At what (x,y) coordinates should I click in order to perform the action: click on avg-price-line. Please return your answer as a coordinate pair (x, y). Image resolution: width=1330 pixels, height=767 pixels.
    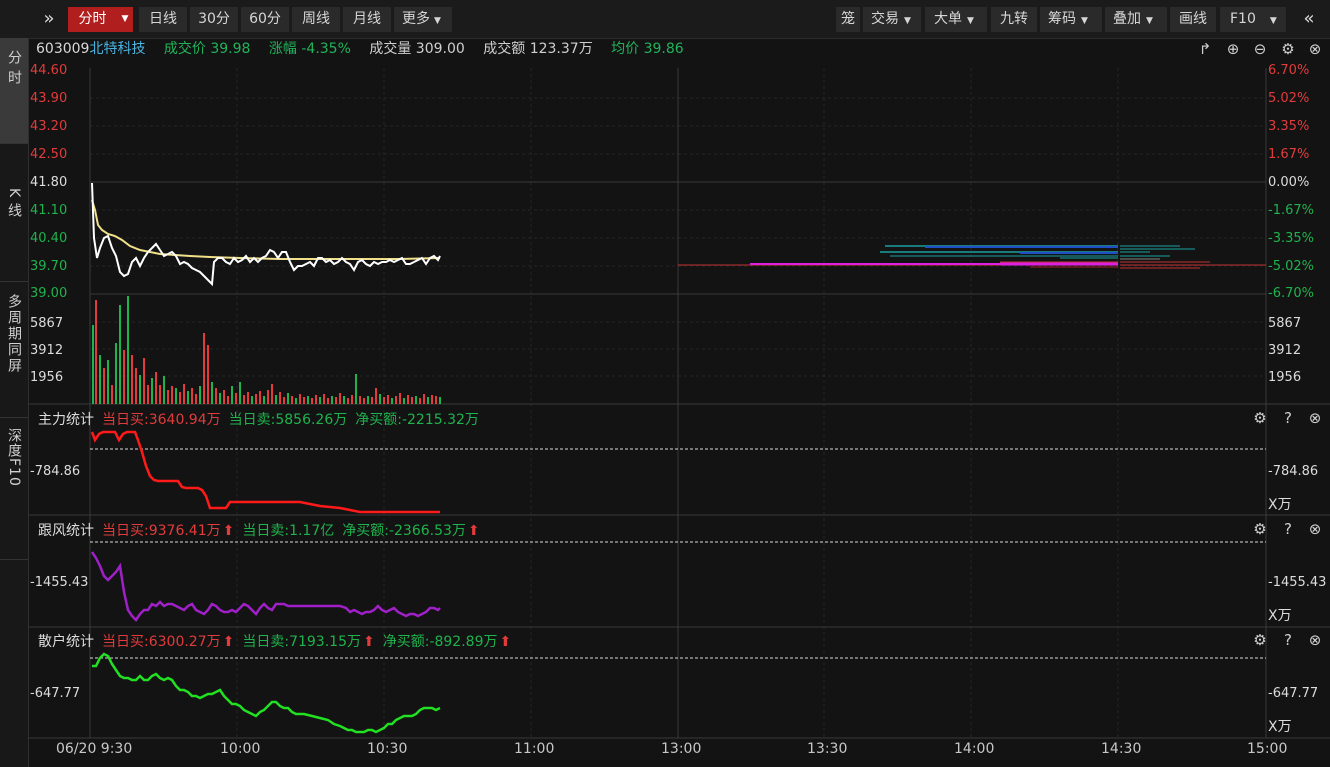
    Looking at the image, I should click on (266, 229).